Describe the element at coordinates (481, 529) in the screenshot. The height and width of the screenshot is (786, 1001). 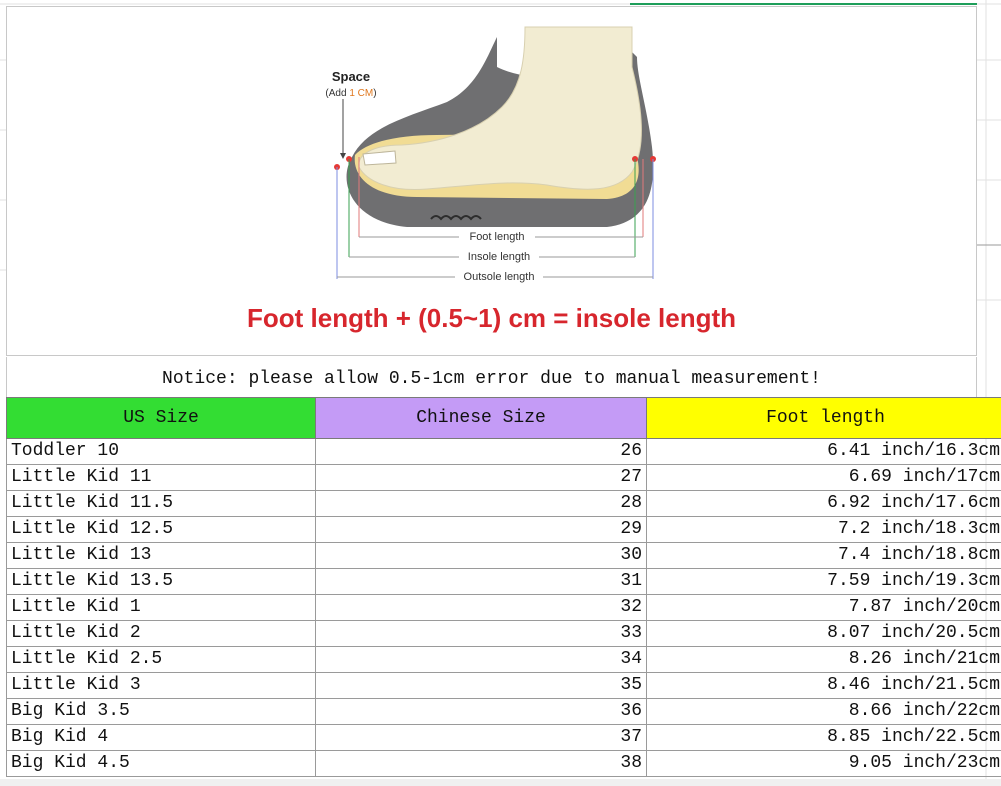
I see `cell-chinese-size: 29` at that location.